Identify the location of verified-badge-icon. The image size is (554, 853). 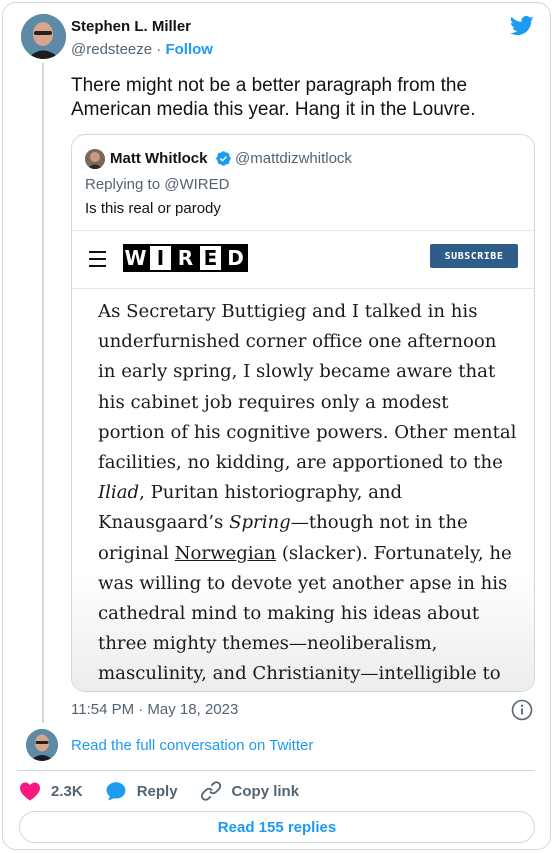
(223, 161).